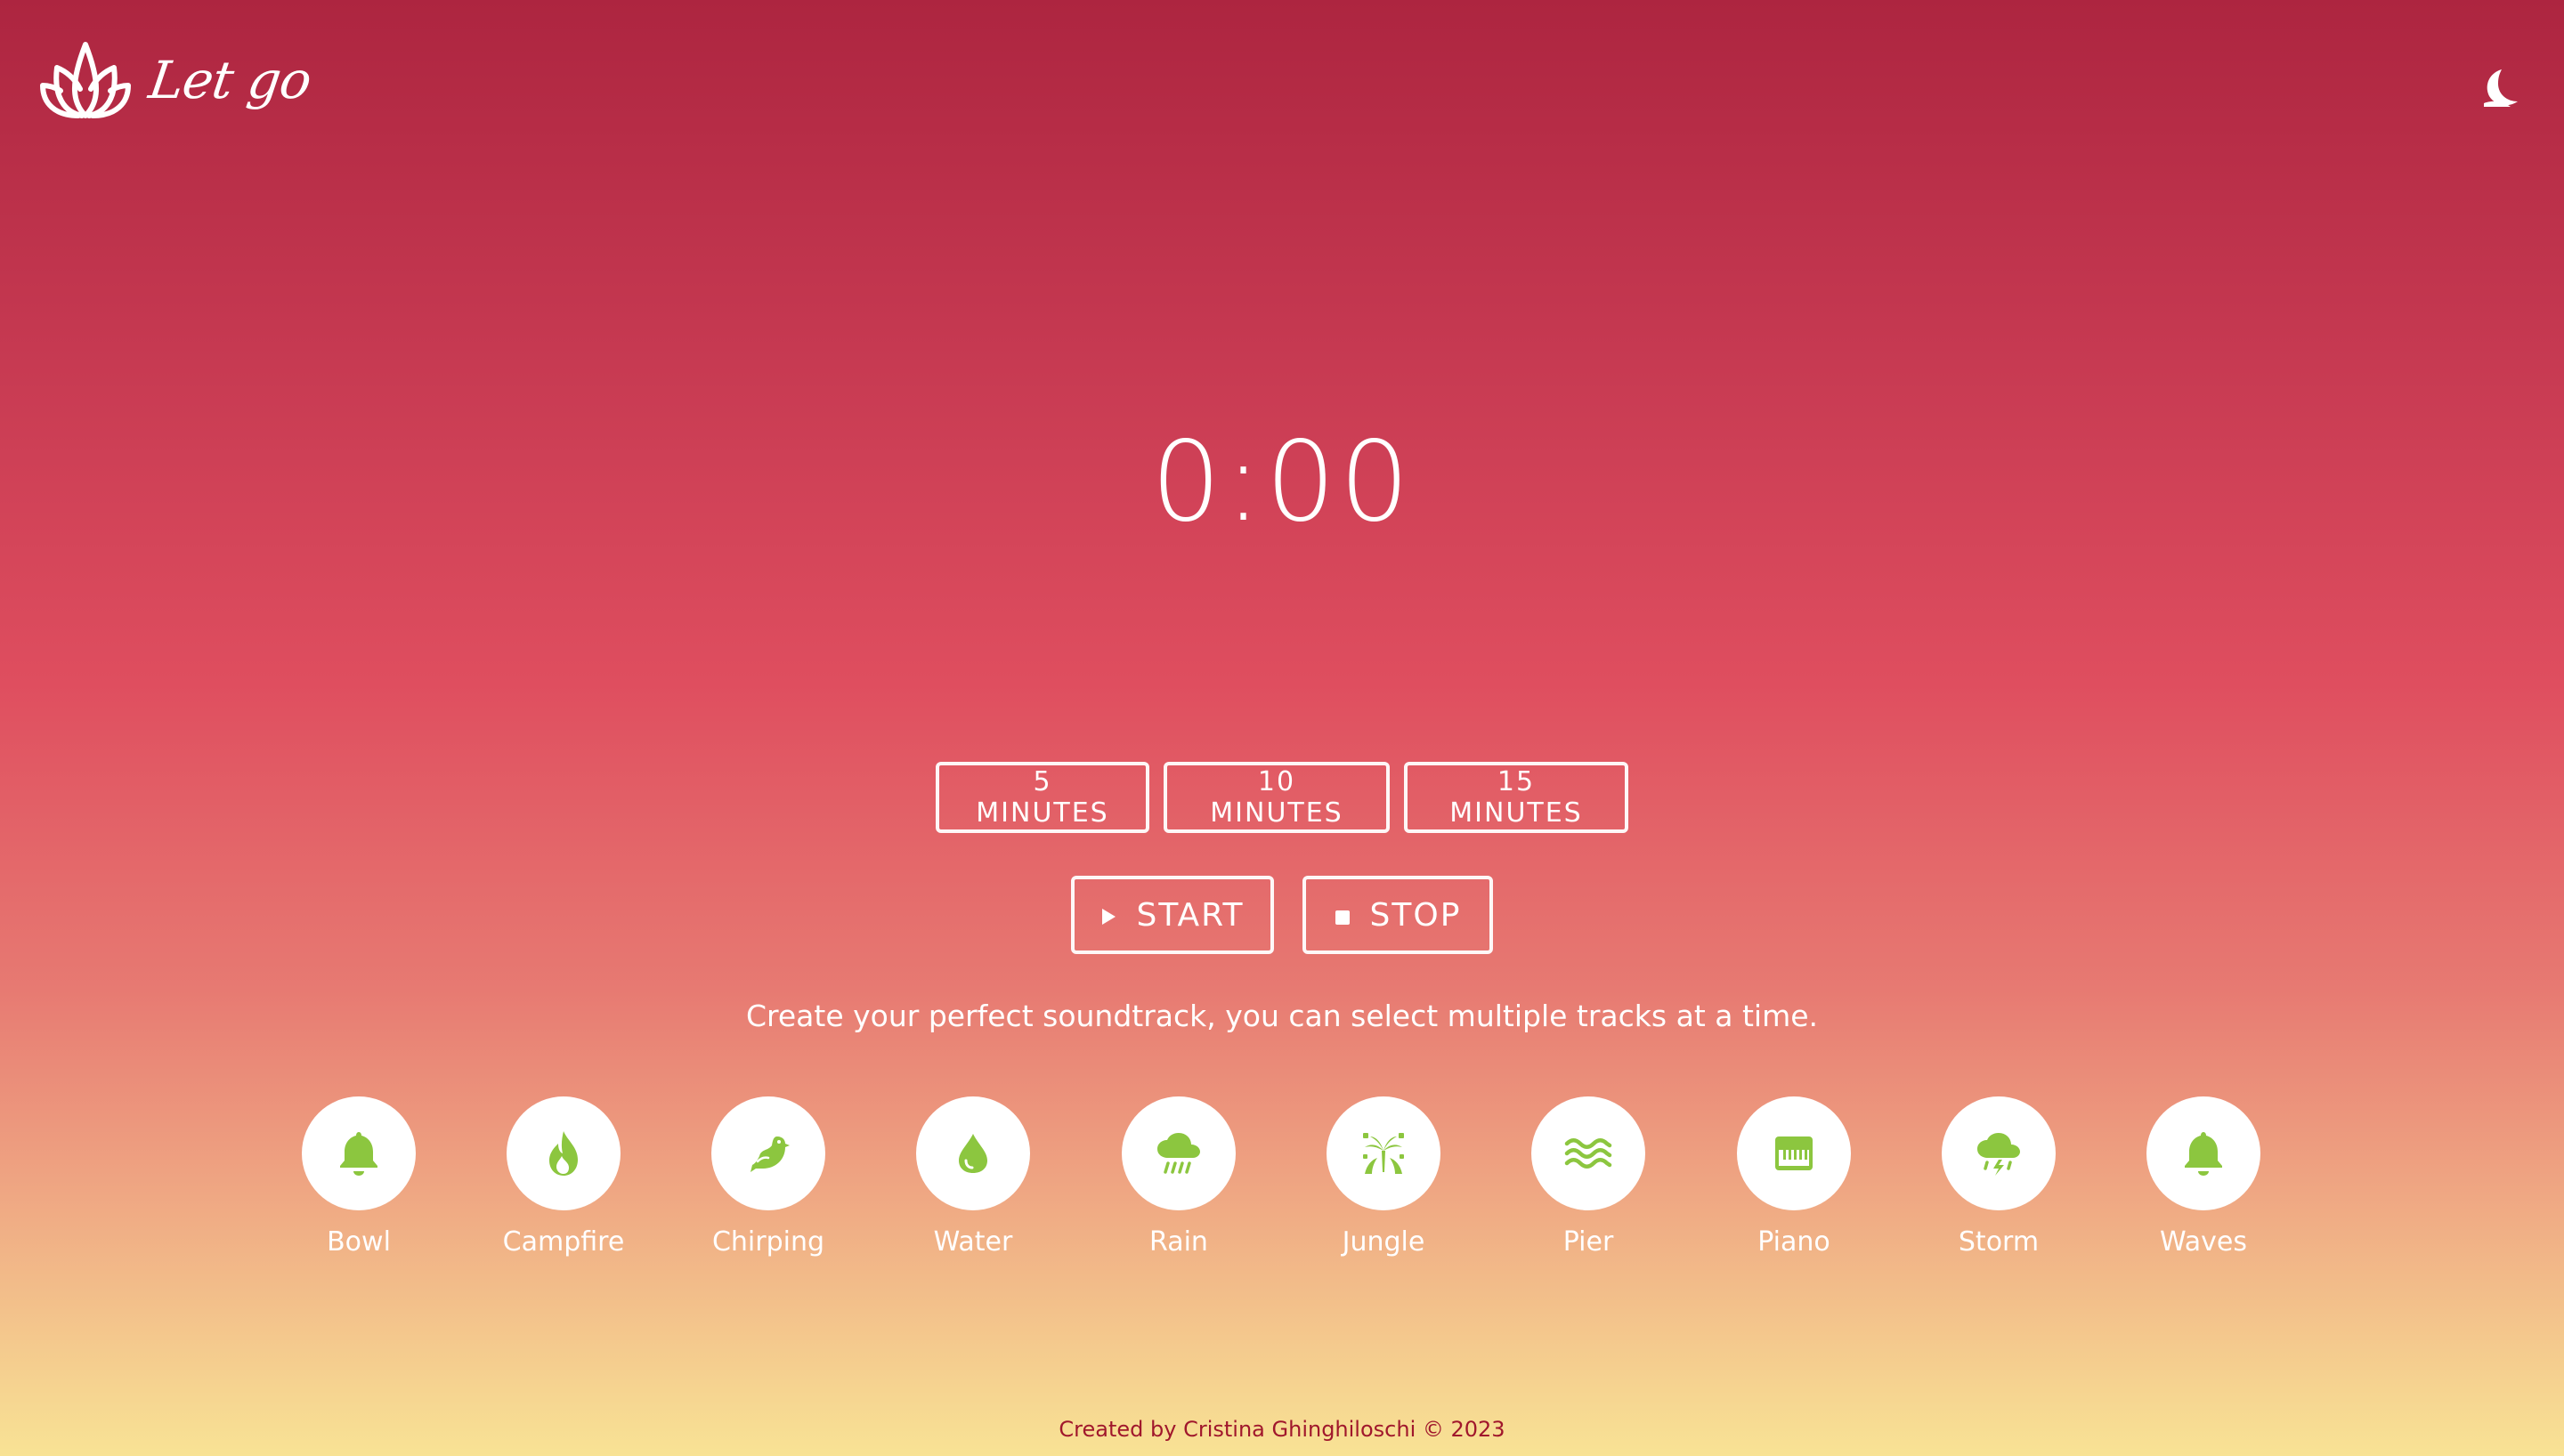  I want to click on track-waves: Waves, so click(2203, 1177).